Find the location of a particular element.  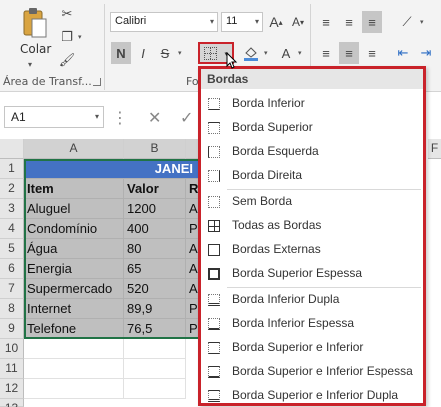

banner-cell: JANEI is located at coordinates (112, 169).